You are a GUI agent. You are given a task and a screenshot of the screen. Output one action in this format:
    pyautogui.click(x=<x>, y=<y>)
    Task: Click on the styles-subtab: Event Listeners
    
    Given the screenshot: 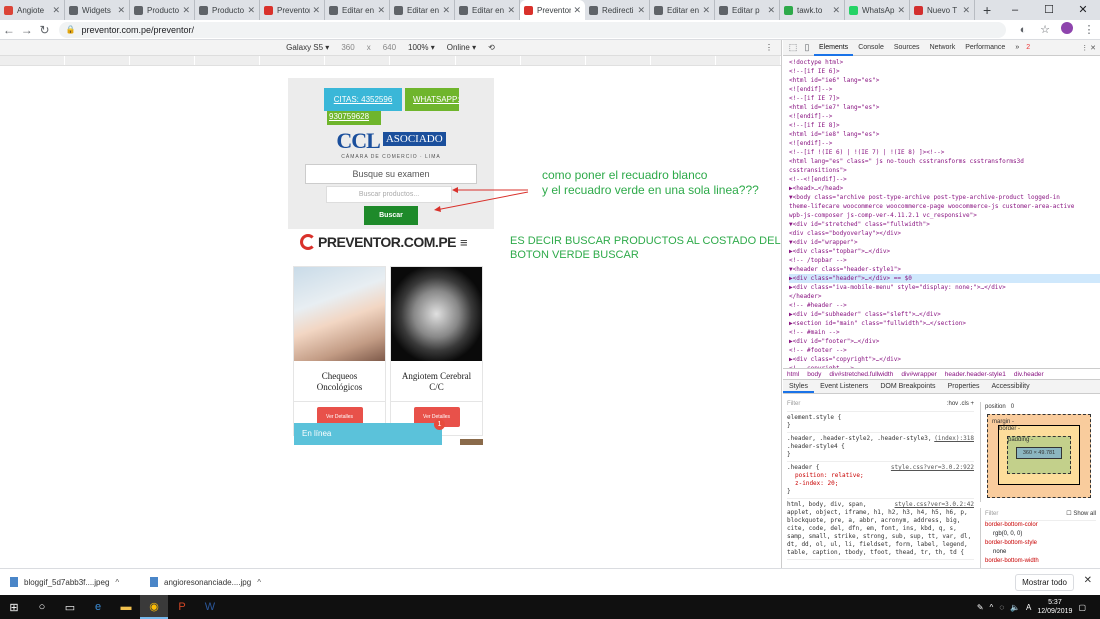 What is the action you would take?
    pyautogui.click(x=844, y=386)
    